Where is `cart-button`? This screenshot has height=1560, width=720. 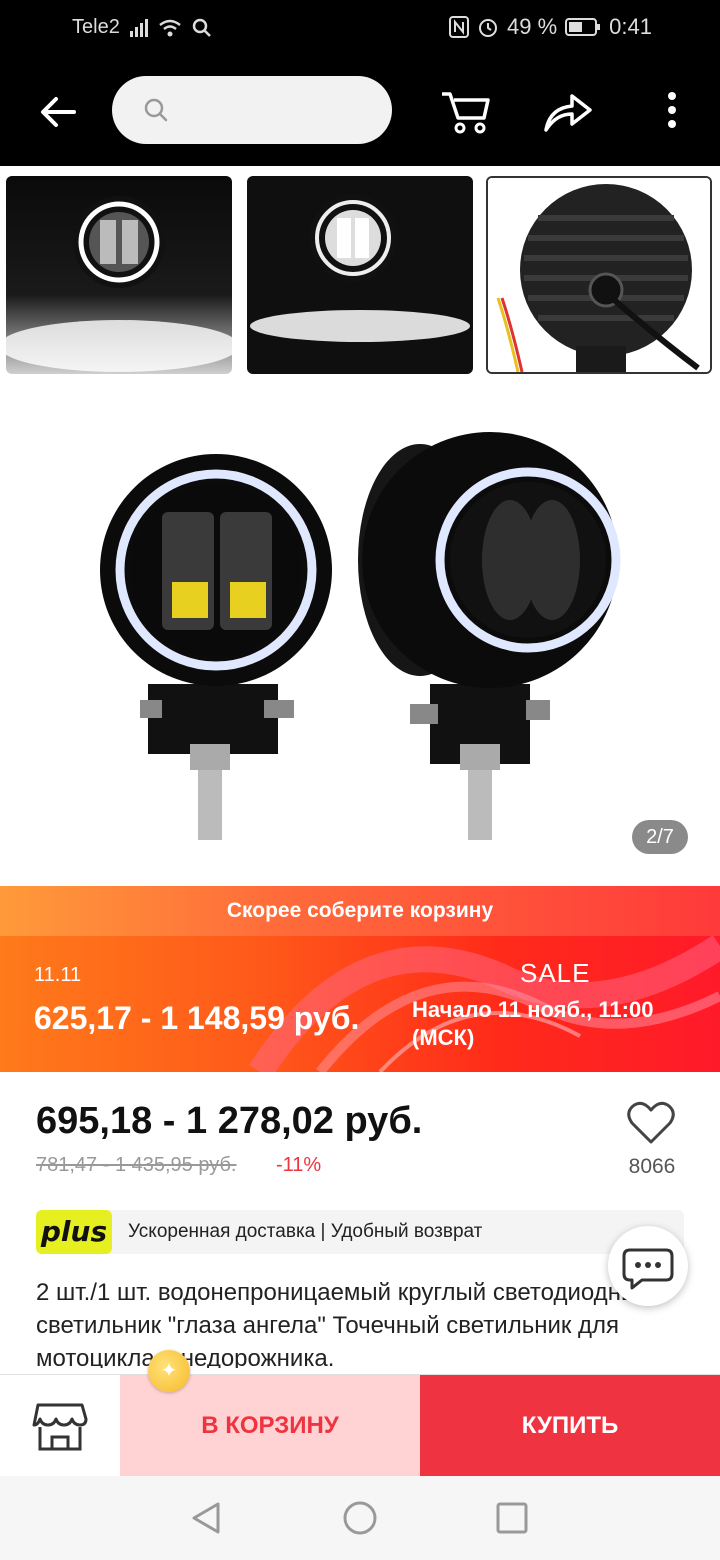 cart-button is located at coordinates (466, 112).